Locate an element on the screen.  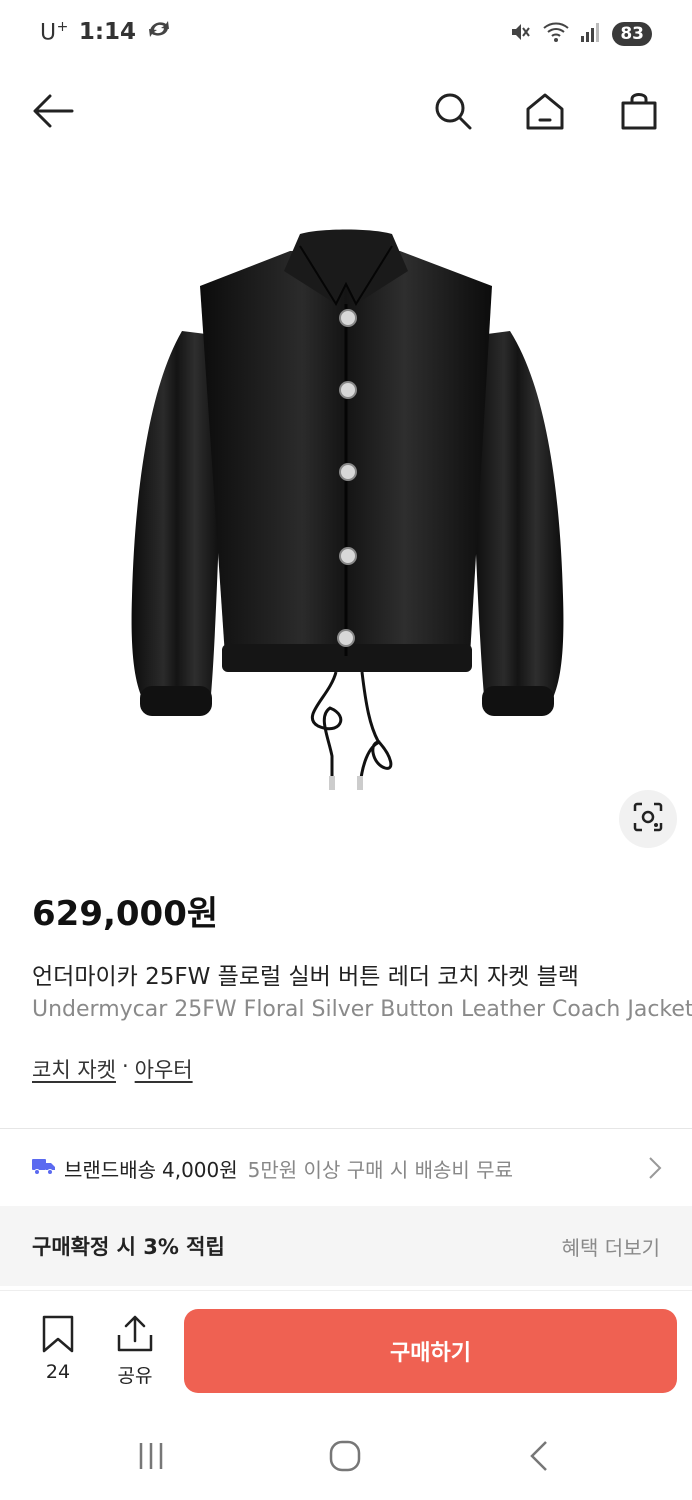
clock: 1:14 is located at coordinates (107, 32).